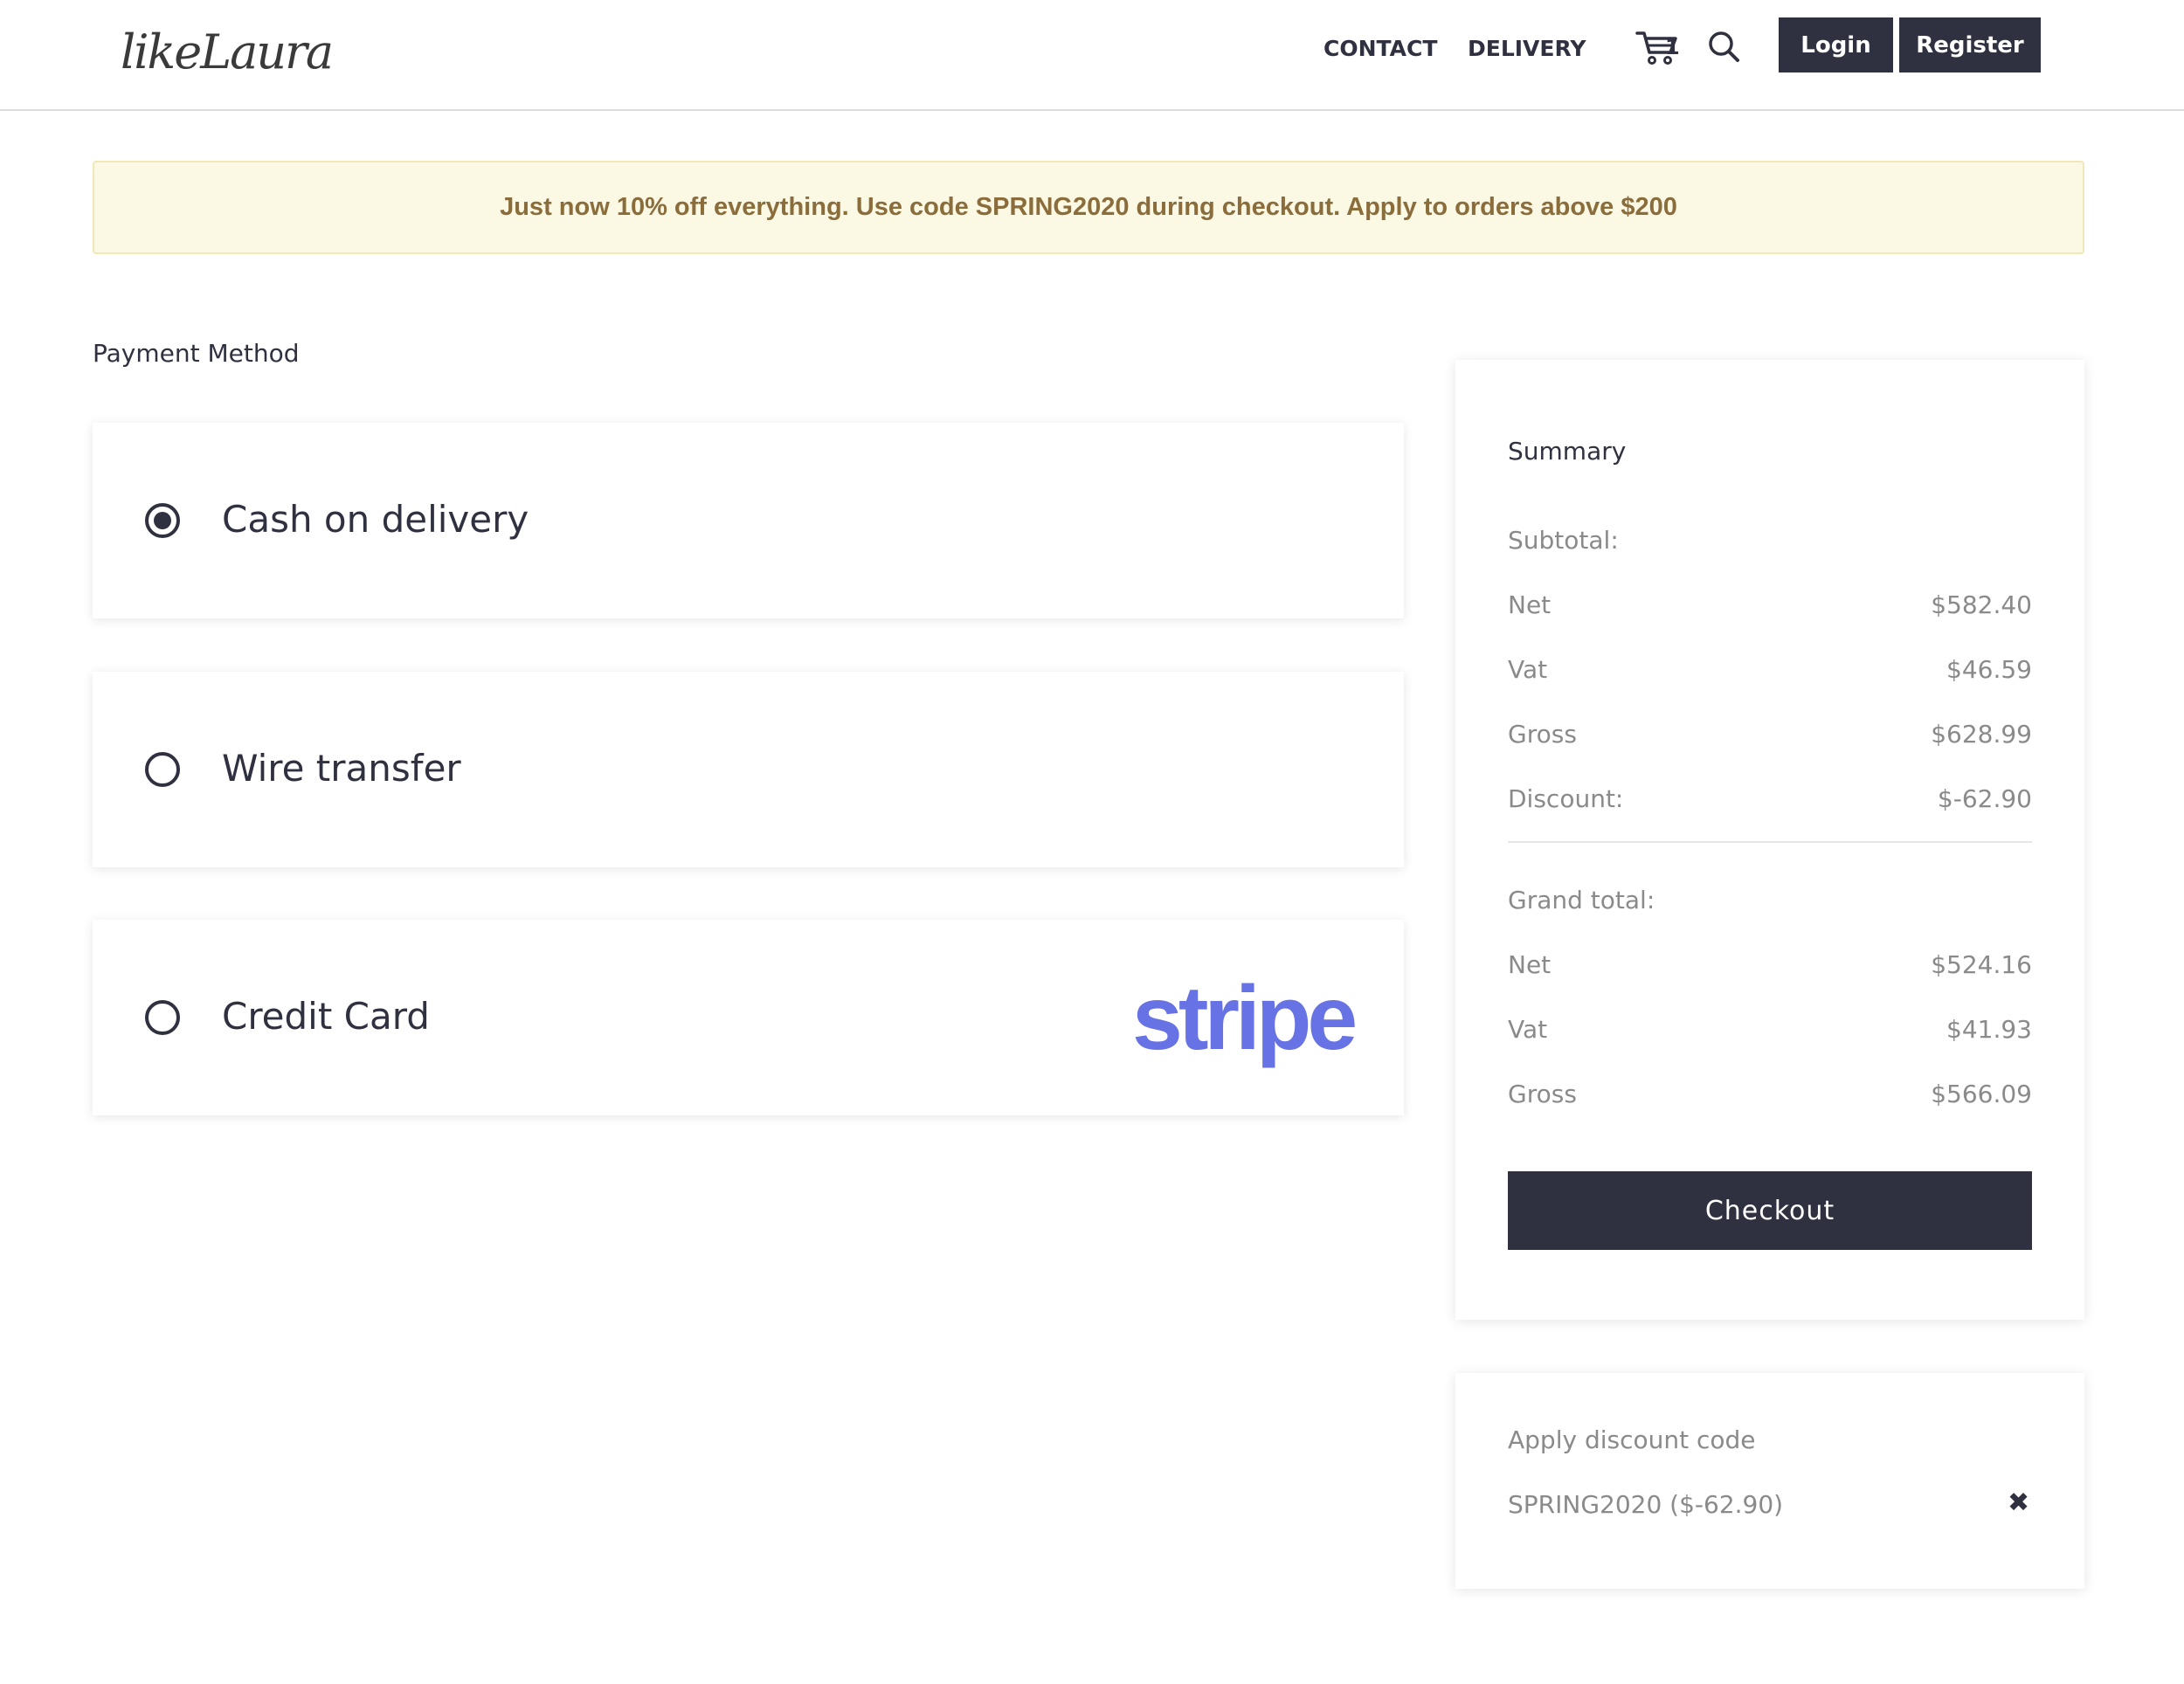 This screenshot has width=2184, height=1684. What do you see at coordinates (375, 520) in the screenshot?
I see `payment-option-label: Cash on delivery` at bounding box center [375, 520].